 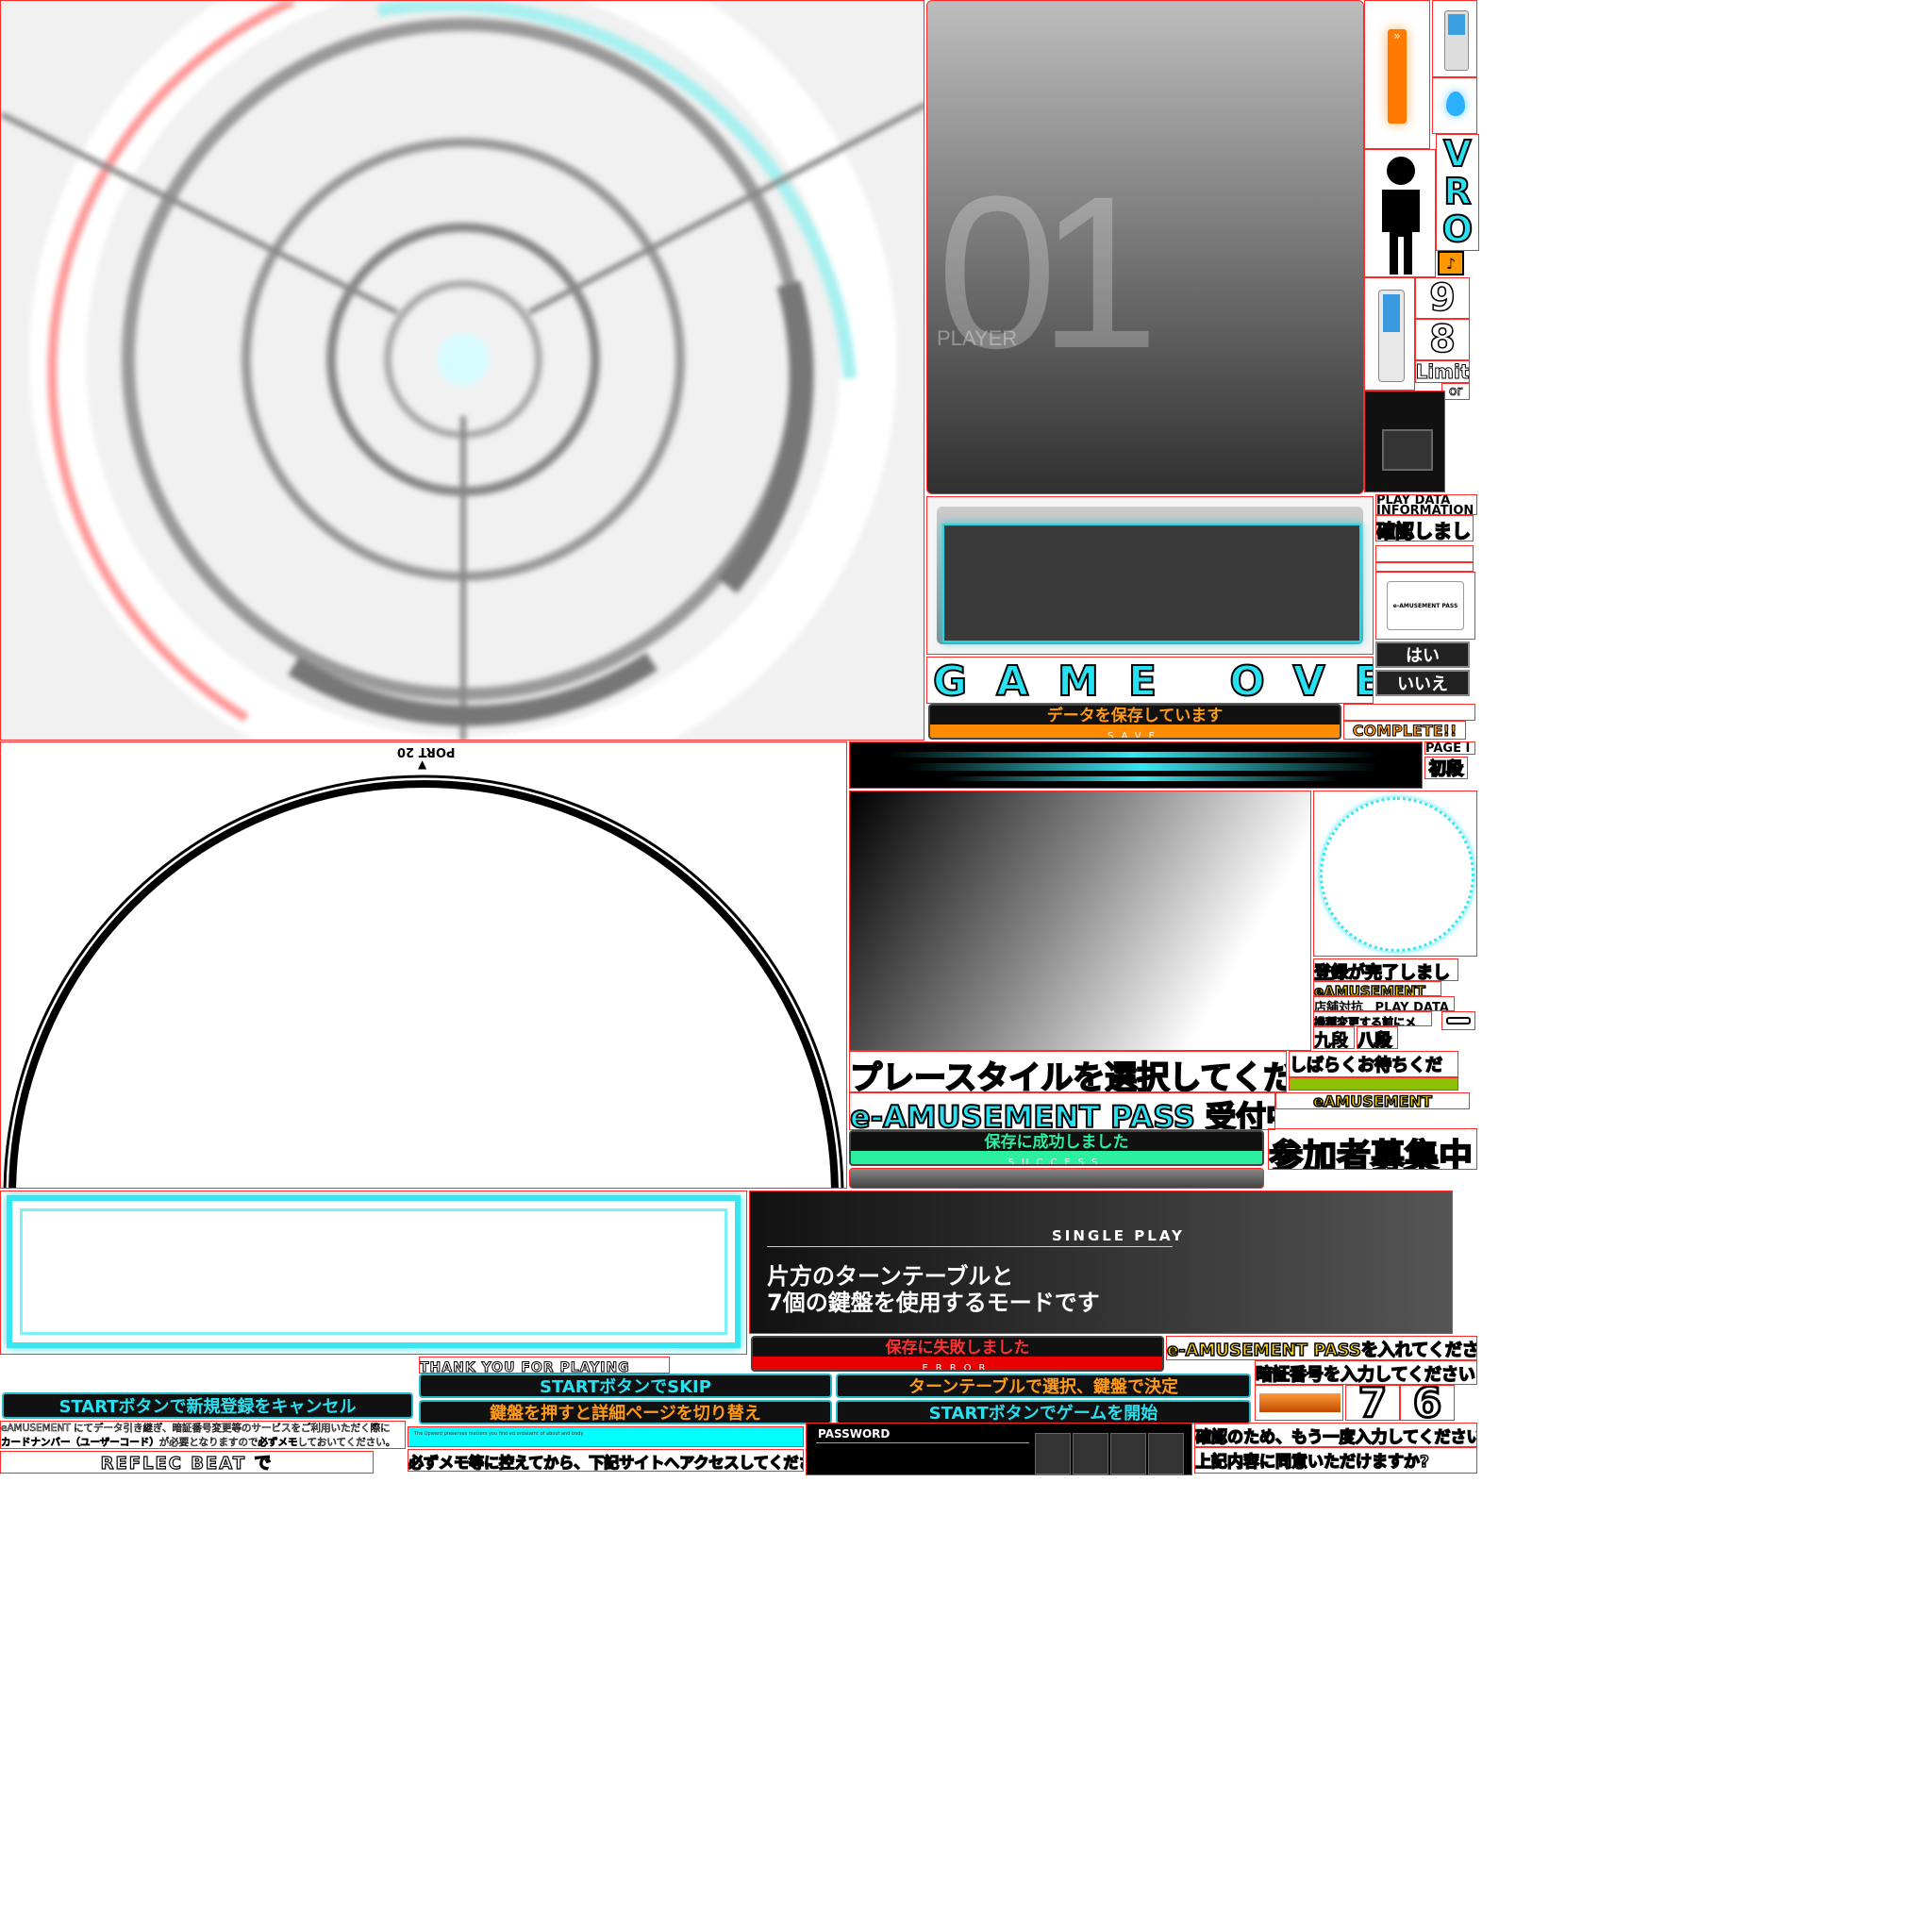 I want to click on pass-accepting-message: e-AMUSEMENT PASS 受付中, so click(x=1062, y=1111).